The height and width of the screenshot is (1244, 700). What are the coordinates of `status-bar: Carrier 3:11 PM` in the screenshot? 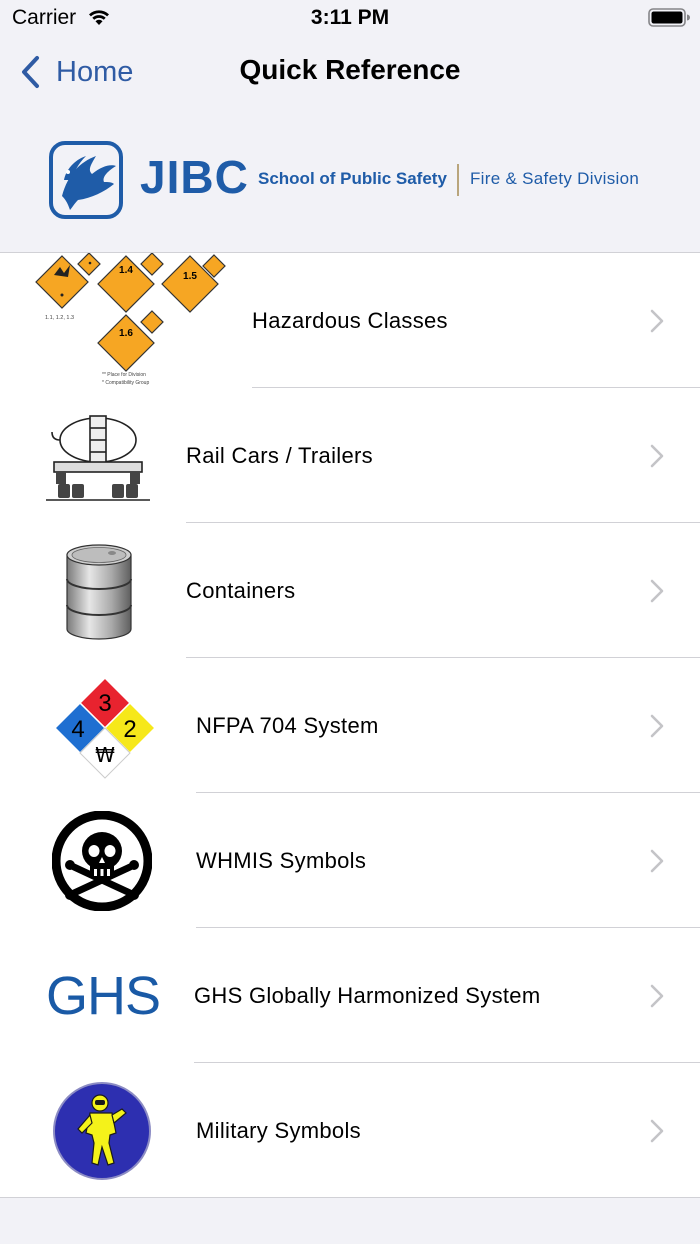 It's located at (350, 18).